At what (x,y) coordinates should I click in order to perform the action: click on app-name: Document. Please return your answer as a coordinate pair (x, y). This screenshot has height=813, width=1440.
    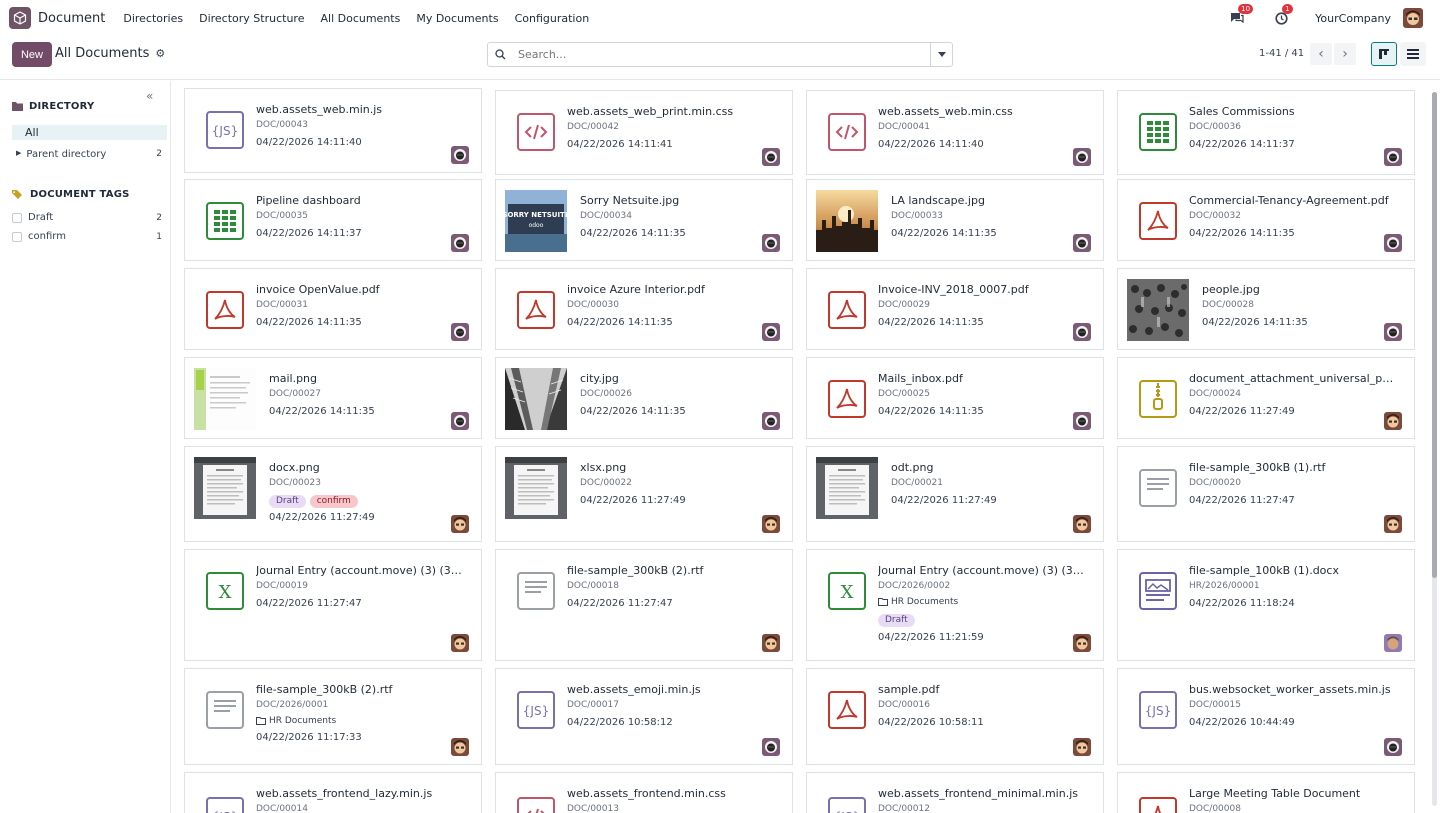
    Looking at the image, I should click on (71, 18).